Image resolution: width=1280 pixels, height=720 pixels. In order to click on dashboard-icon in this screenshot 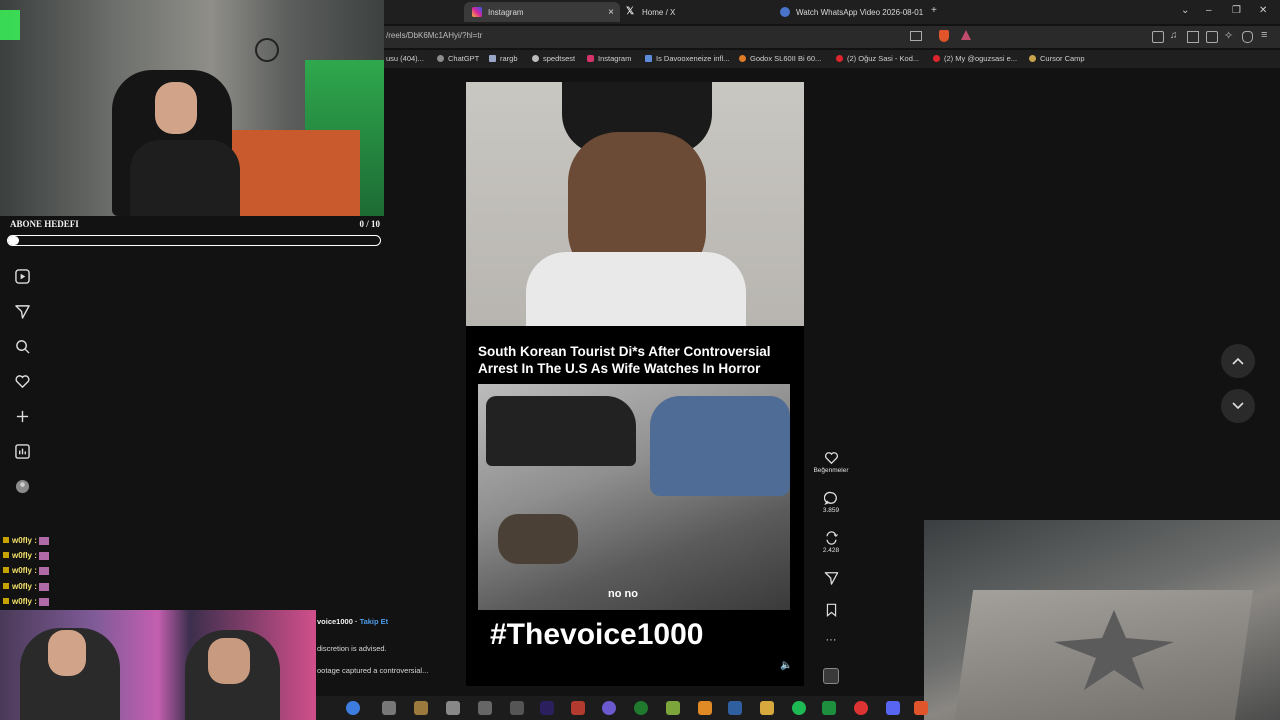, I will do `click(22, 451)`.